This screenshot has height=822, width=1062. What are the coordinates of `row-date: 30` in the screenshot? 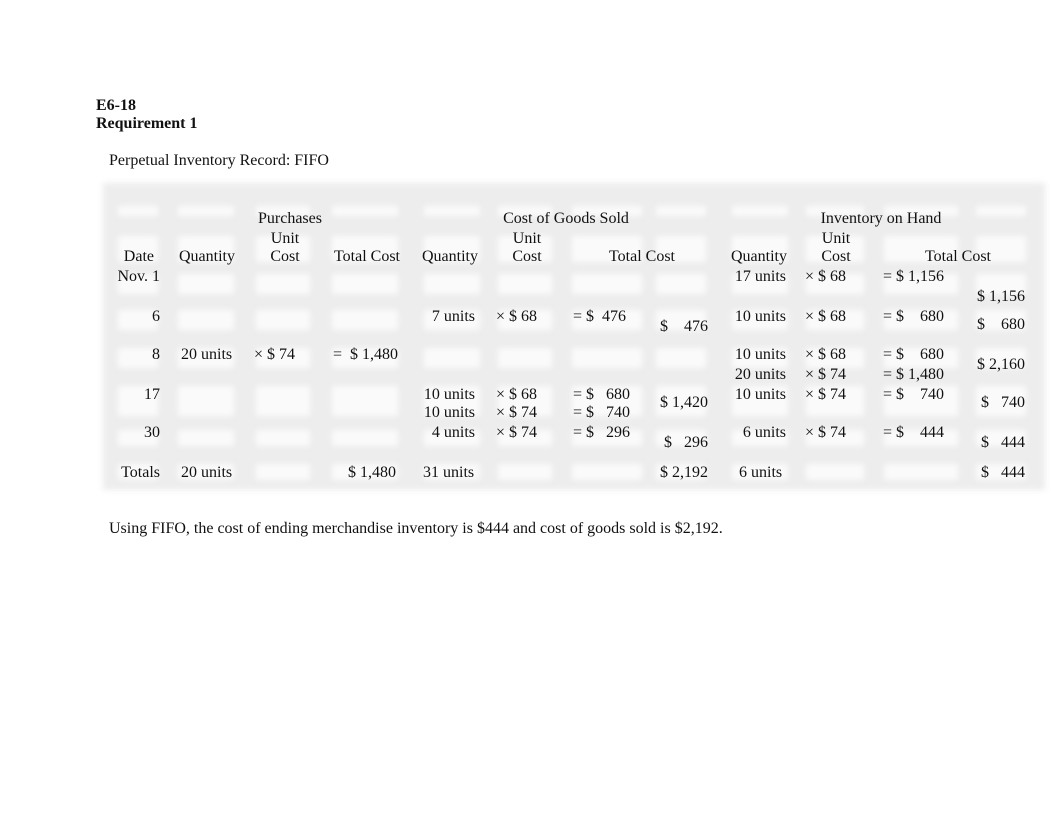 It's located at (152, 432).